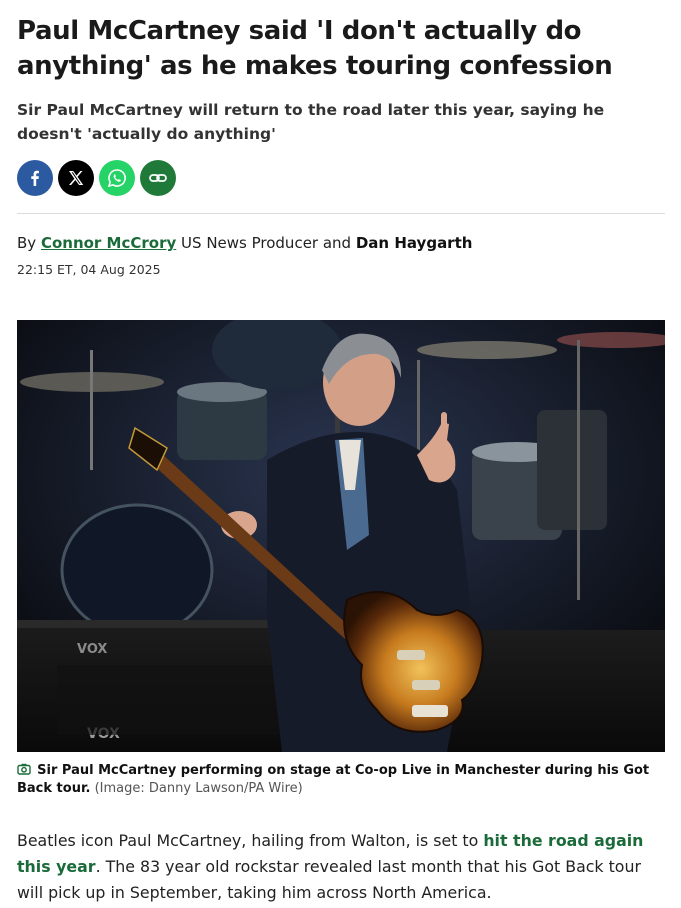 The image size is (681, 908). Describe the element at coordinates (89, 269) in the screenshot. I see `publish-date: 22:15 ET, 04 Aug 2025` at that location.